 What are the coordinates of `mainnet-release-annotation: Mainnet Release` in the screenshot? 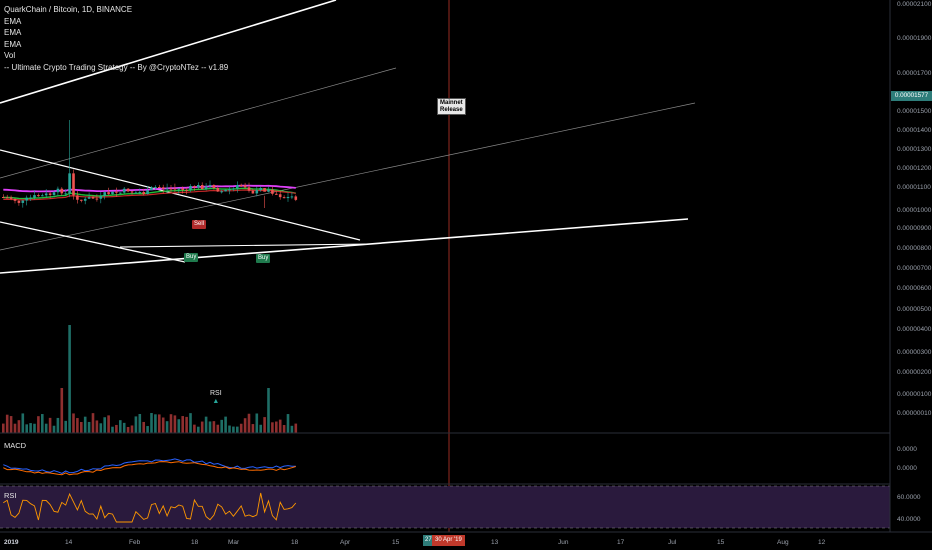 It's located at (451, 106).